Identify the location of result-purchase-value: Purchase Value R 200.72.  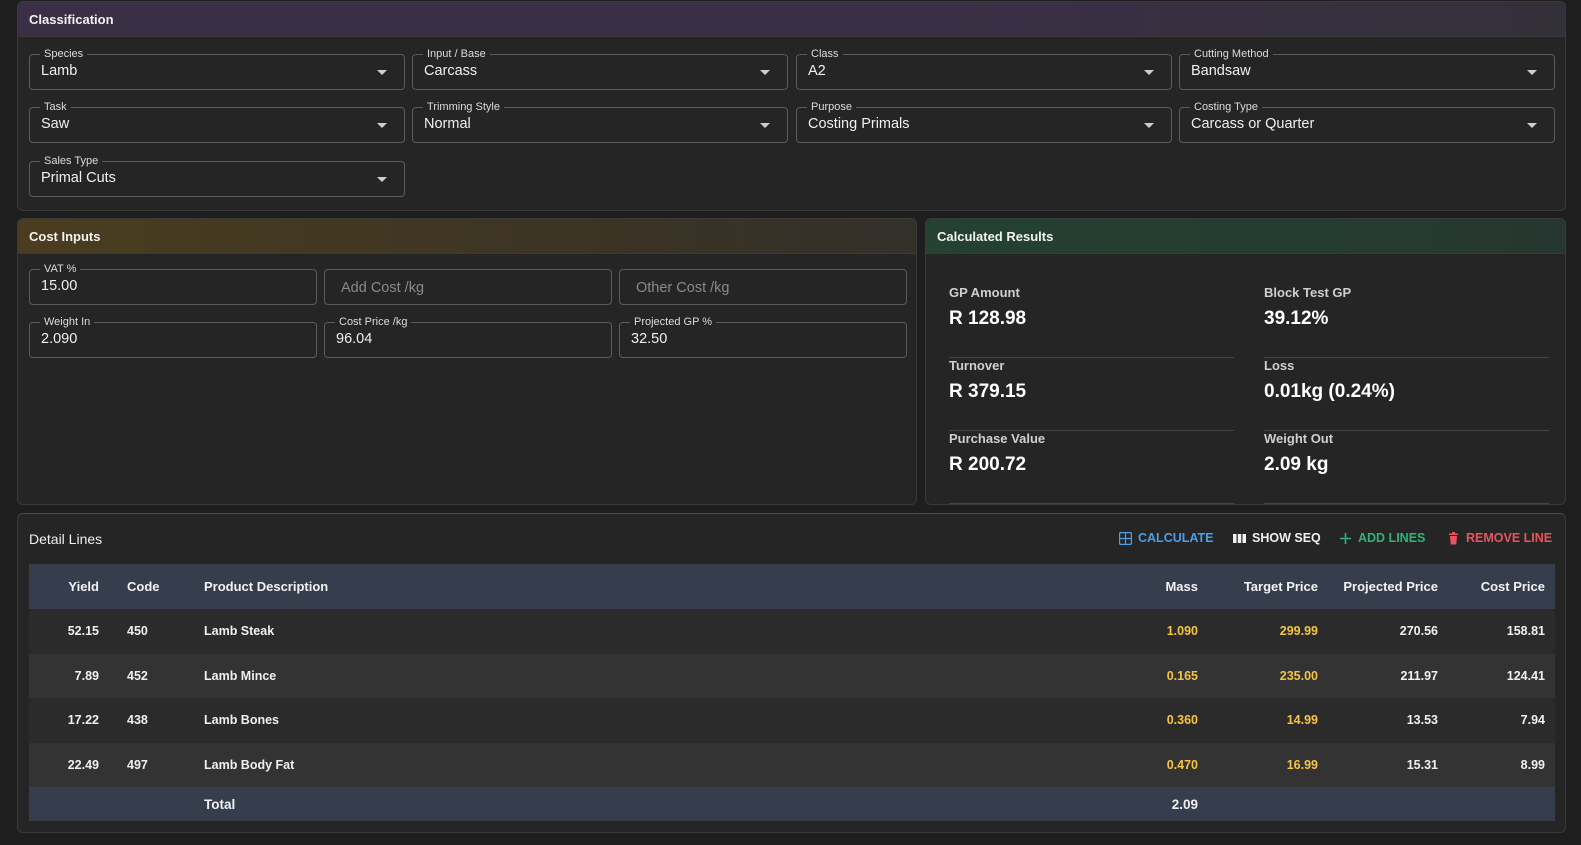
(1091, 467).